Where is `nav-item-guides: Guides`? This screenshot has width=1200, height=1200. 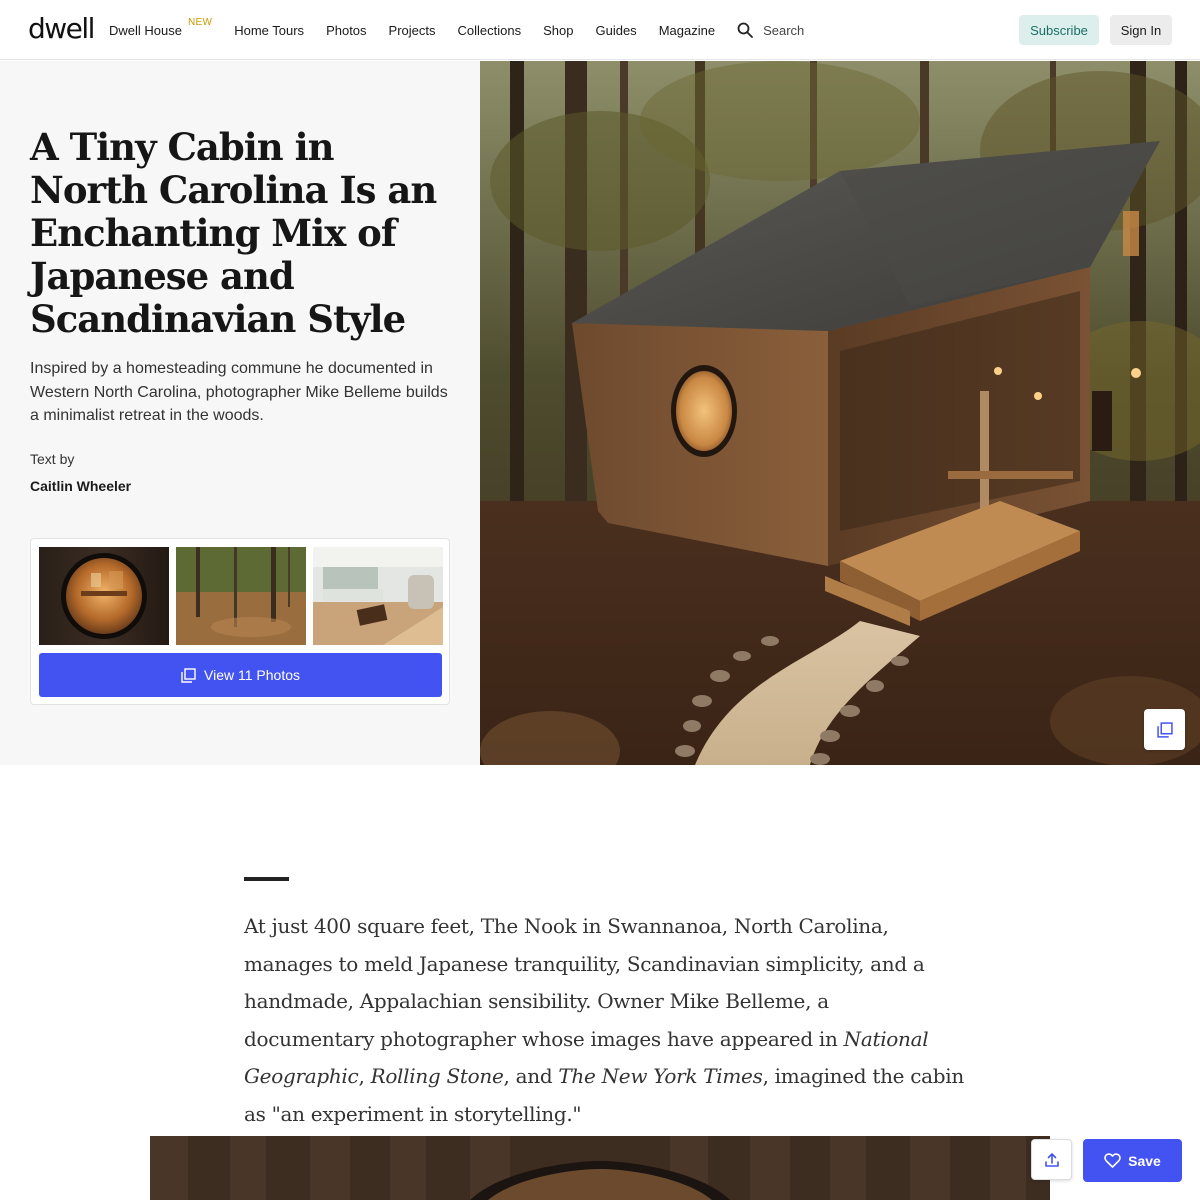 nav-item-guides: Guides is located at coordinates (615, 30).